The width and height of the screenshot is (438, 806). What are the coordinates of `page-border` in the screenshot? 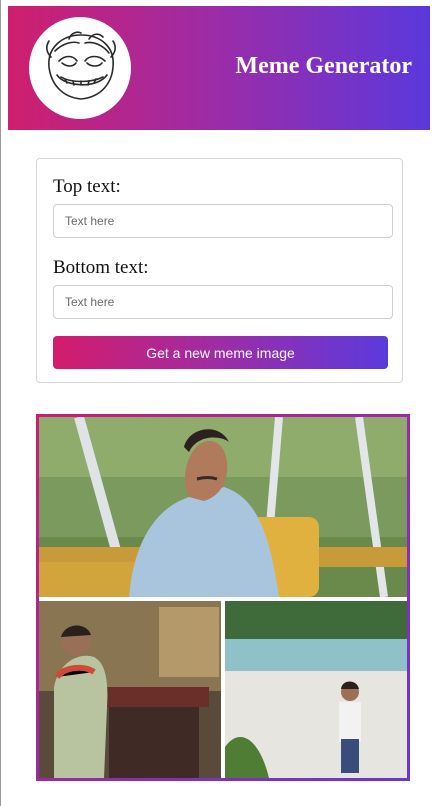 It's located at (0, 403).